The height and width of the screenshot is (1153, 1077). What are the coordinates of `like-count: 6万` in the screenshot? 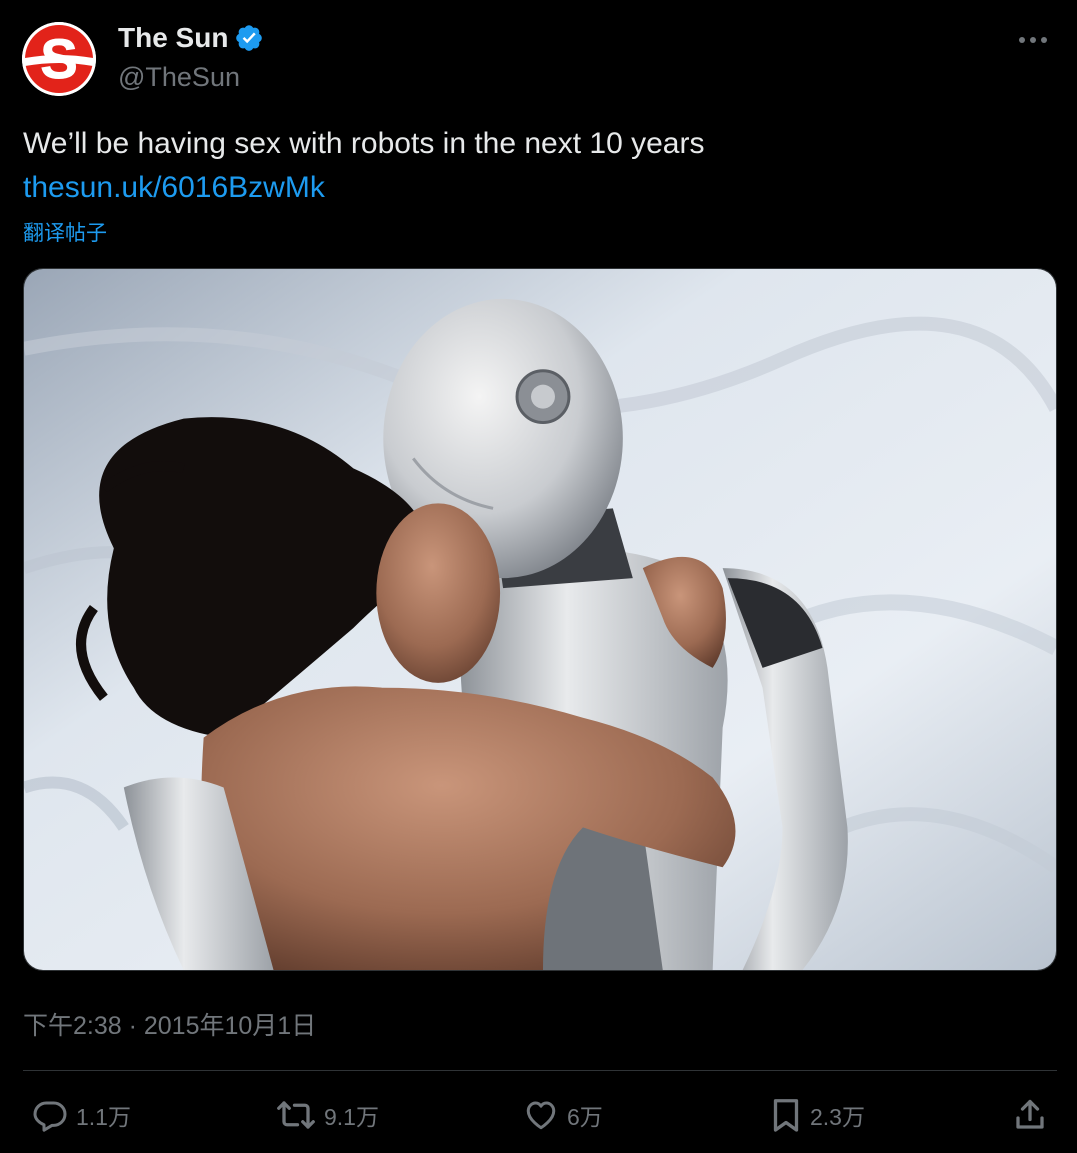 It's located at (585, 1117).